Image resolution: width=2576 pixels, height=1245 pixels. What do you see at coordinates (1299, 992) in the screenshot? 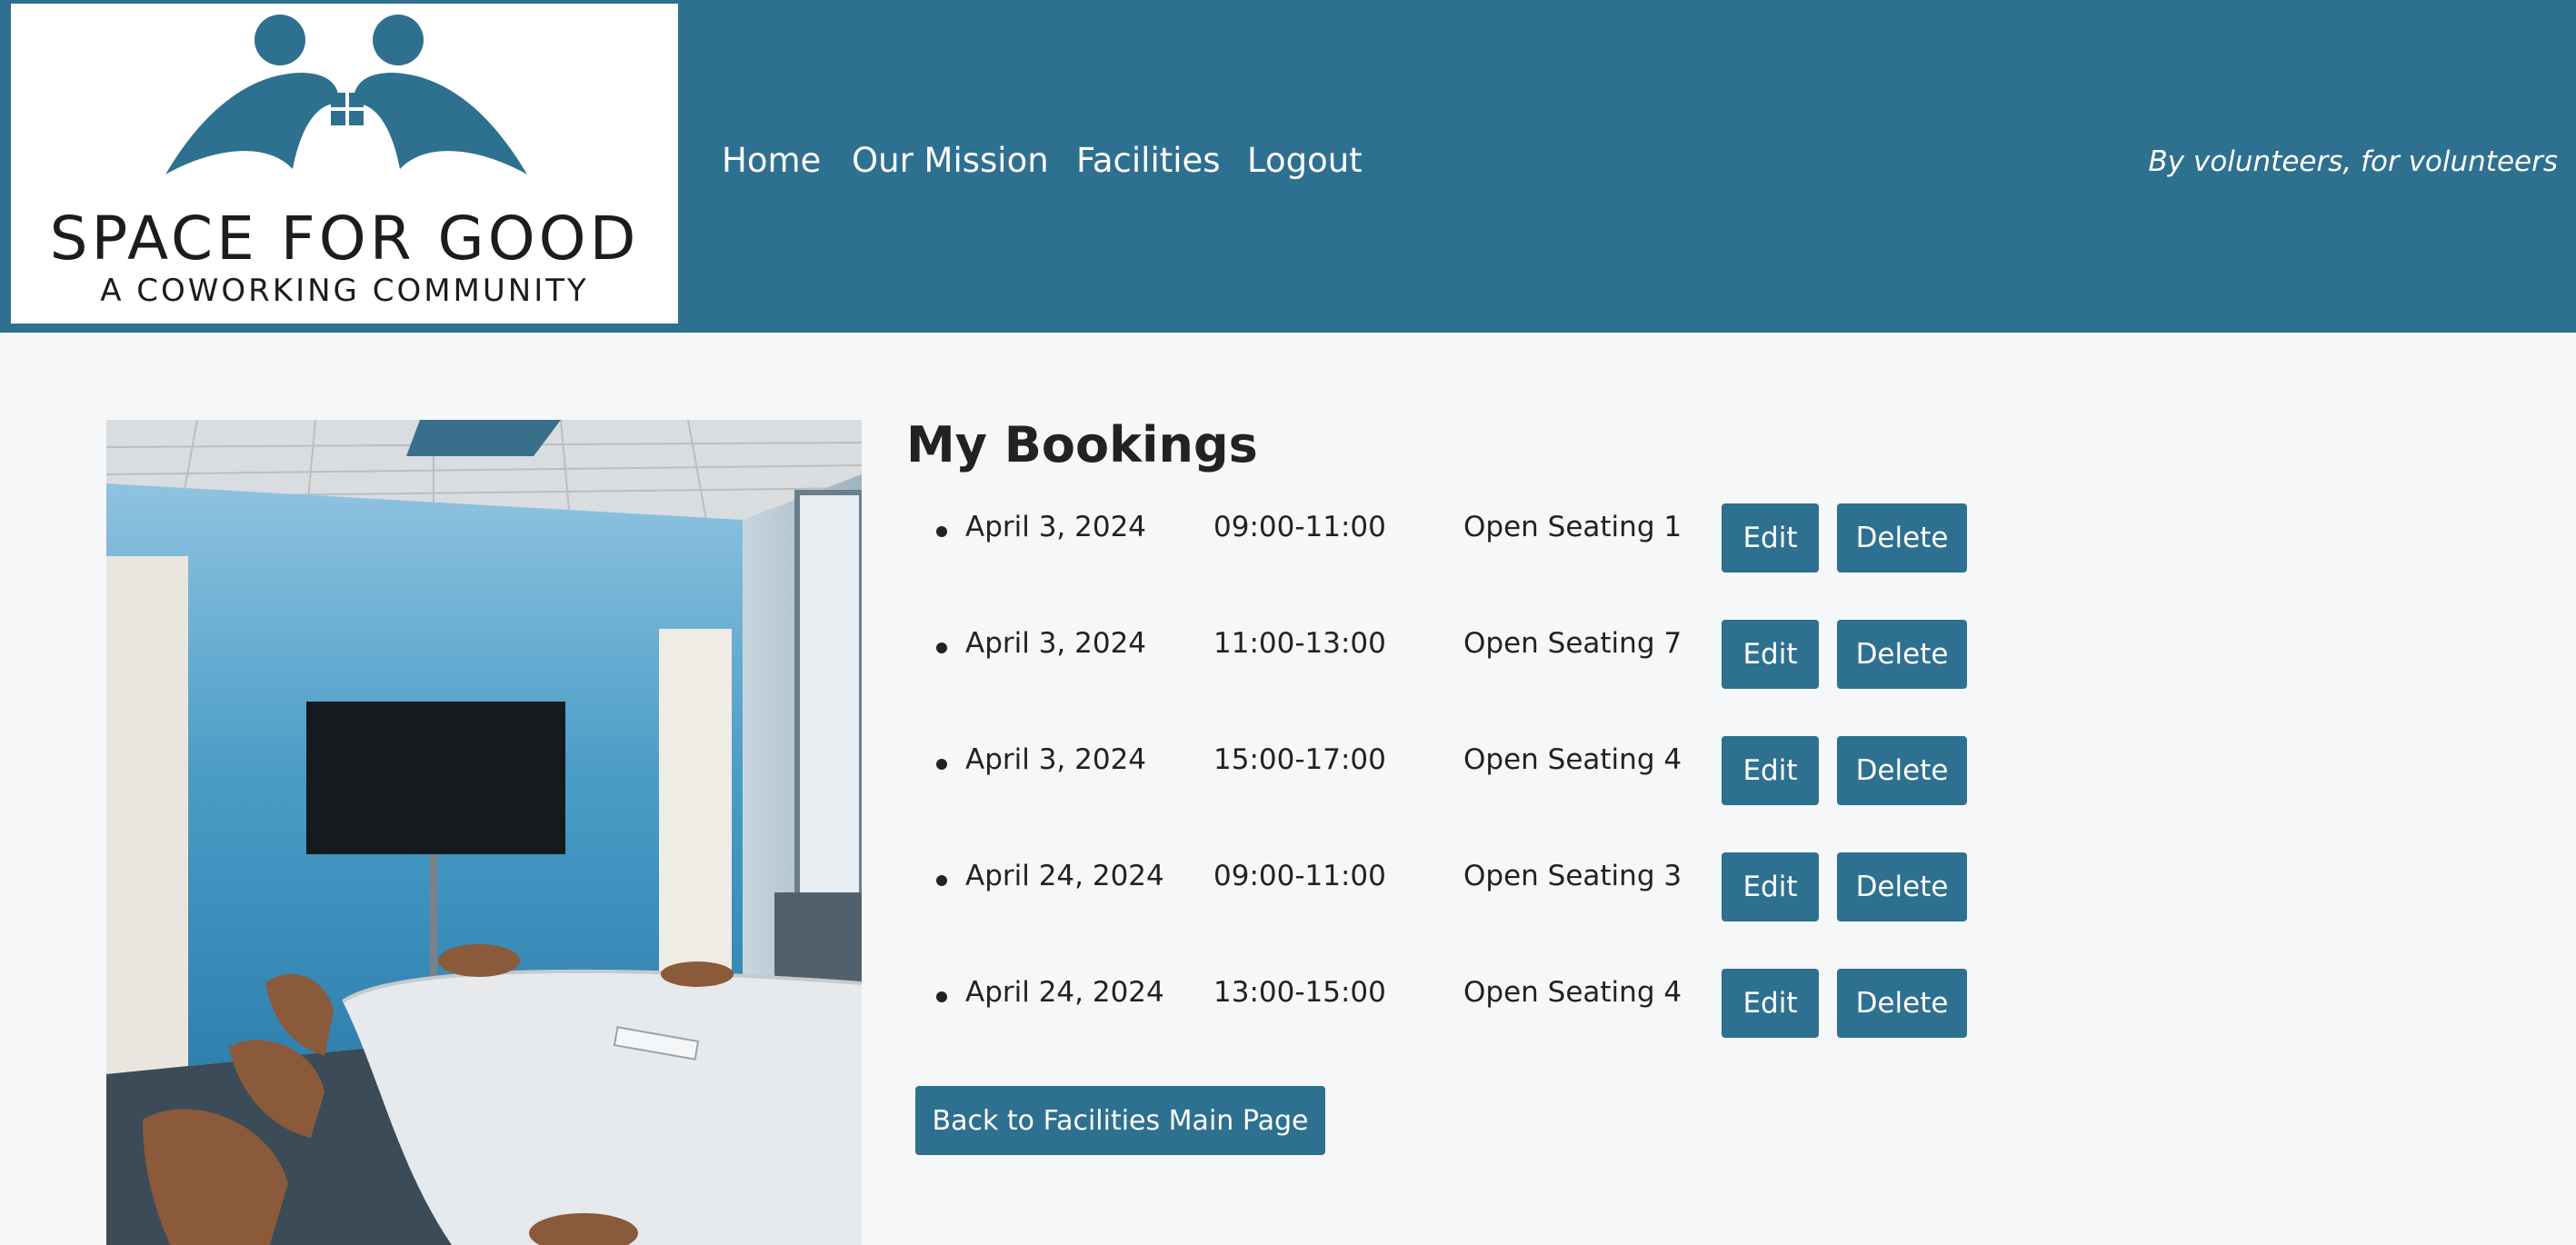
I see `booking-time: 13:00-15:00` at bounding box center [1299, 992].